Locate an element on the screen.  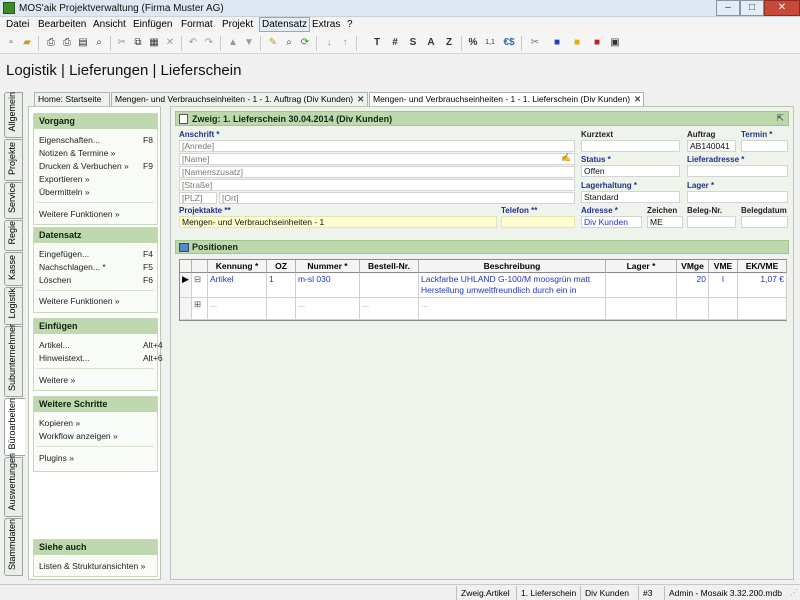
vtab-stammdaten: Stammdaten is located at coordinates (13, 547).